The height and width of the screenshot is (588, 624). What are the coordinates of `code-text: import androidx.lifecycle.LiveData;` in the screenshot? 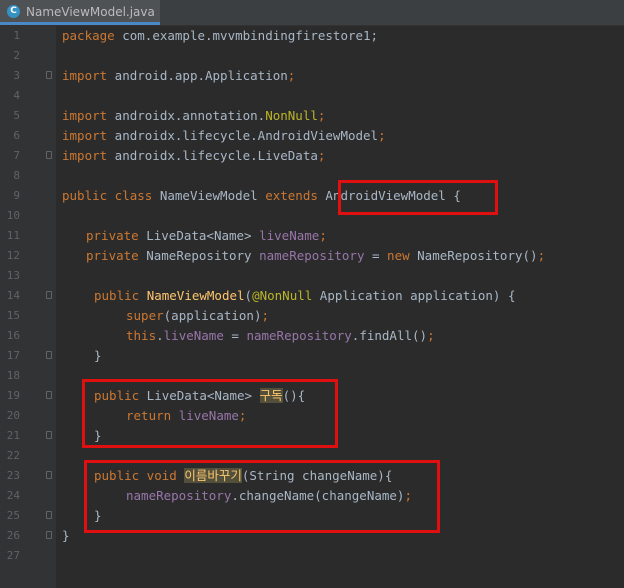 It's located at (194, 155).